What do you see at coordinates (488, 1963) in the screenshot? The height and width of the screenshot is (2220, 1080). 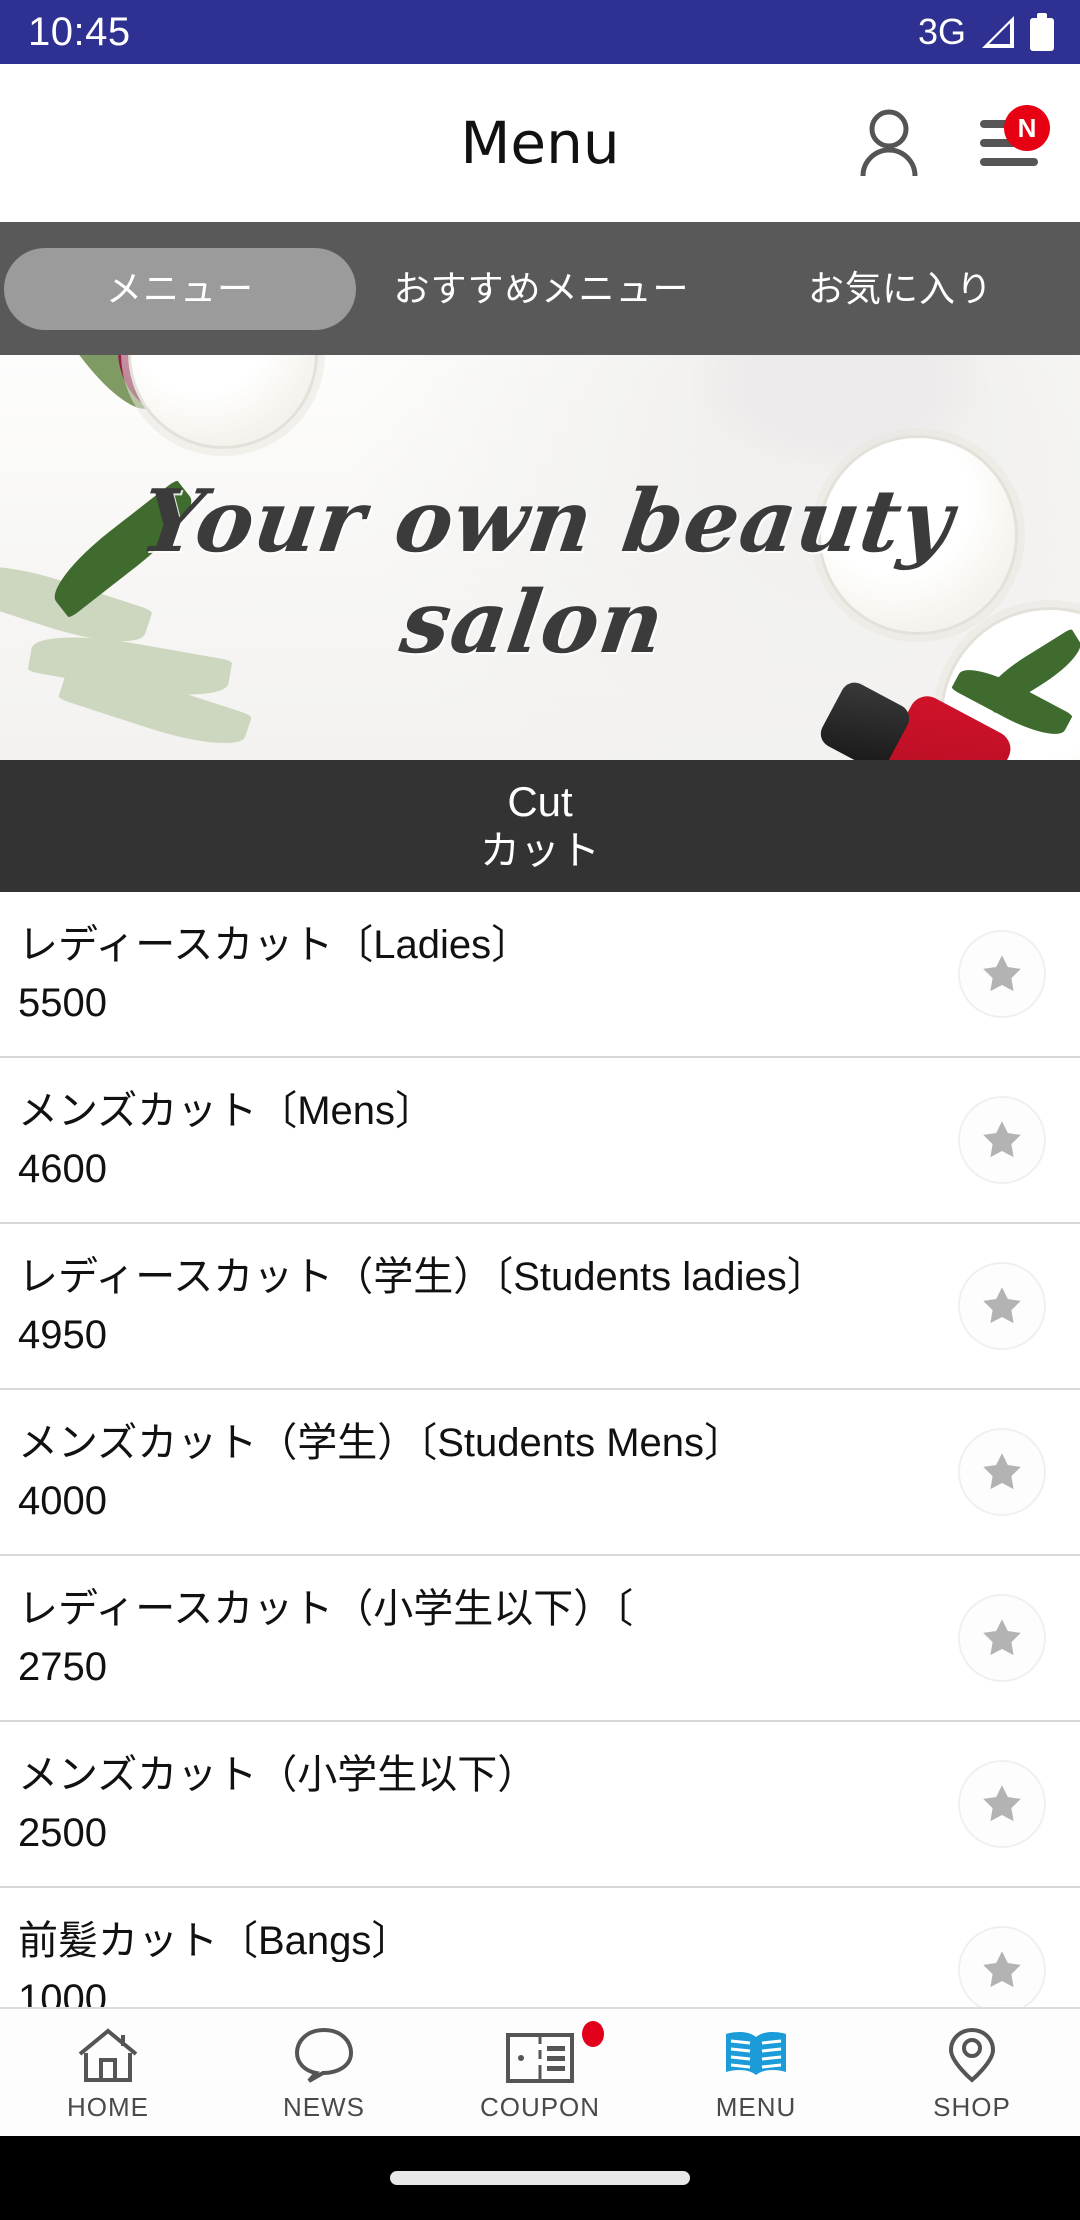 I see `menu-item-texts: 前髪カット〔Bangs〕 1000` at bounding box center [488, 1963].